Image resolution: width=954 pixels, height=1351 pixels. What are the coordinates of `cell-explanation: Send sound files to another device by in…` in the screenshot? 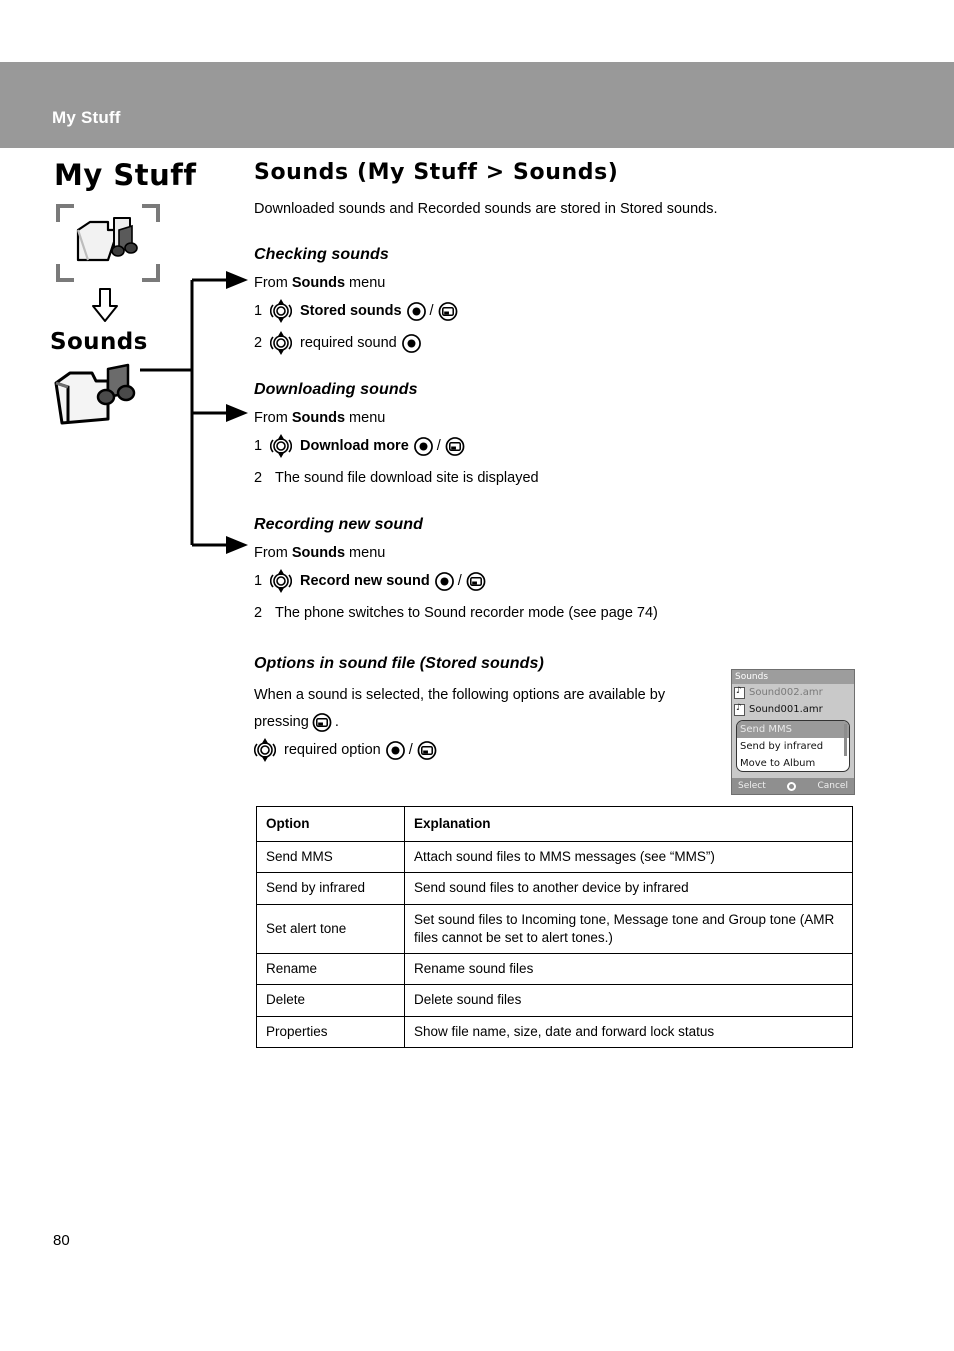 It's located at (628, 888).